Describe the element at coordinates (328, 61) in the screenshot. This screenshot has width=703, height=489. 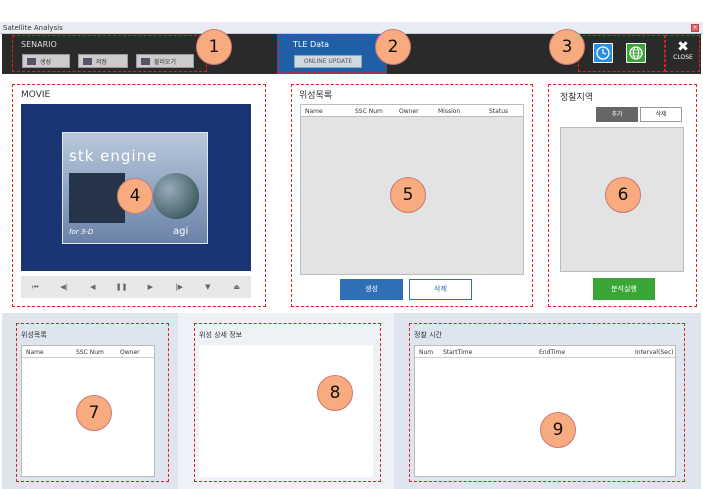
I see `online-update-button: ONLINE UPDATE` at that location.